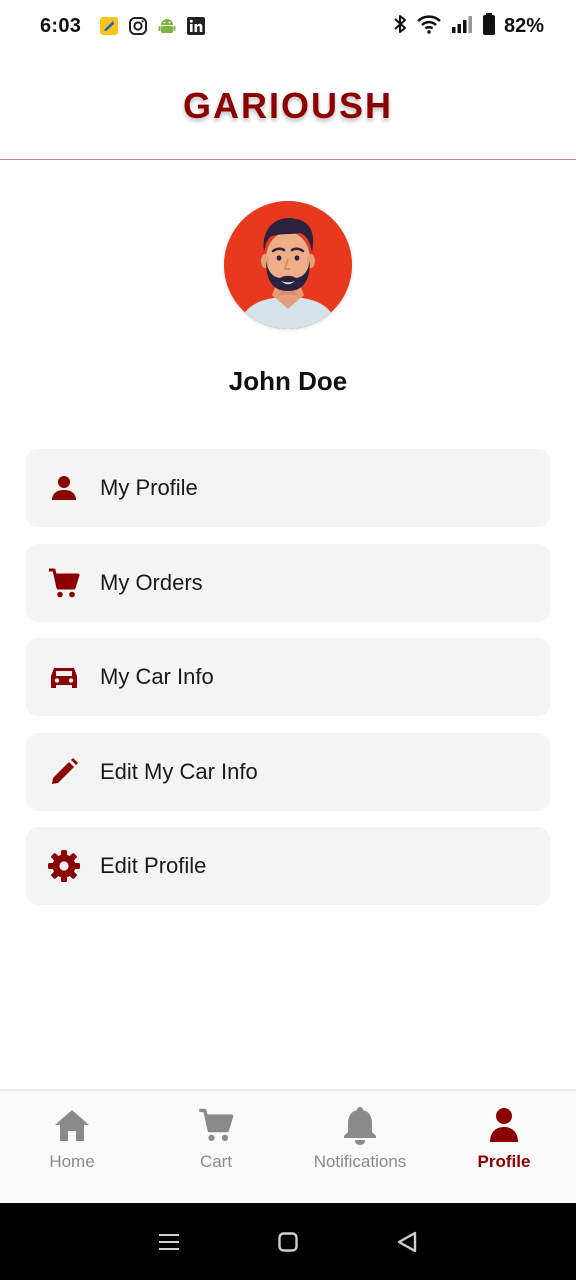 The height and width of the screenshot is (1280, 576). I want to click on battery-icon, so click(489, 26).